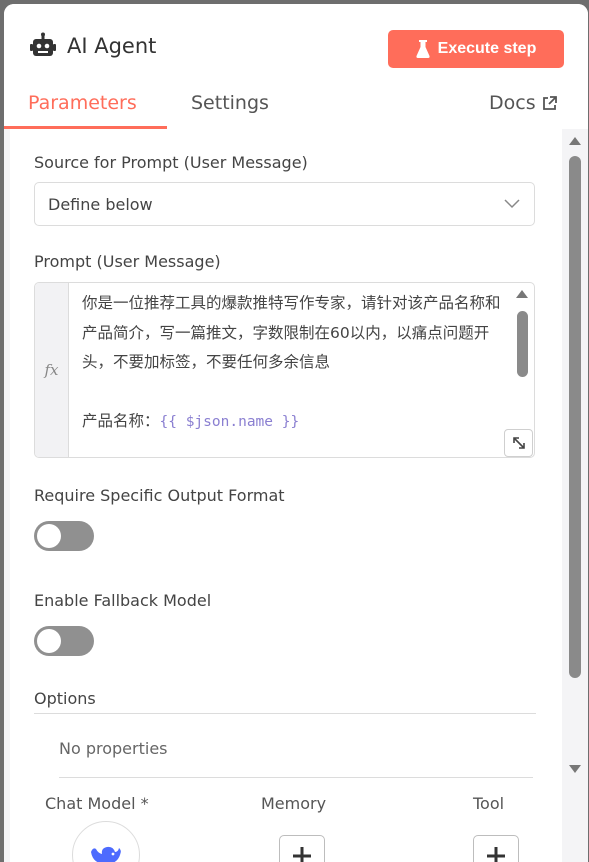  I want to click on execute-step-button: Execute step, so click(476, 49).